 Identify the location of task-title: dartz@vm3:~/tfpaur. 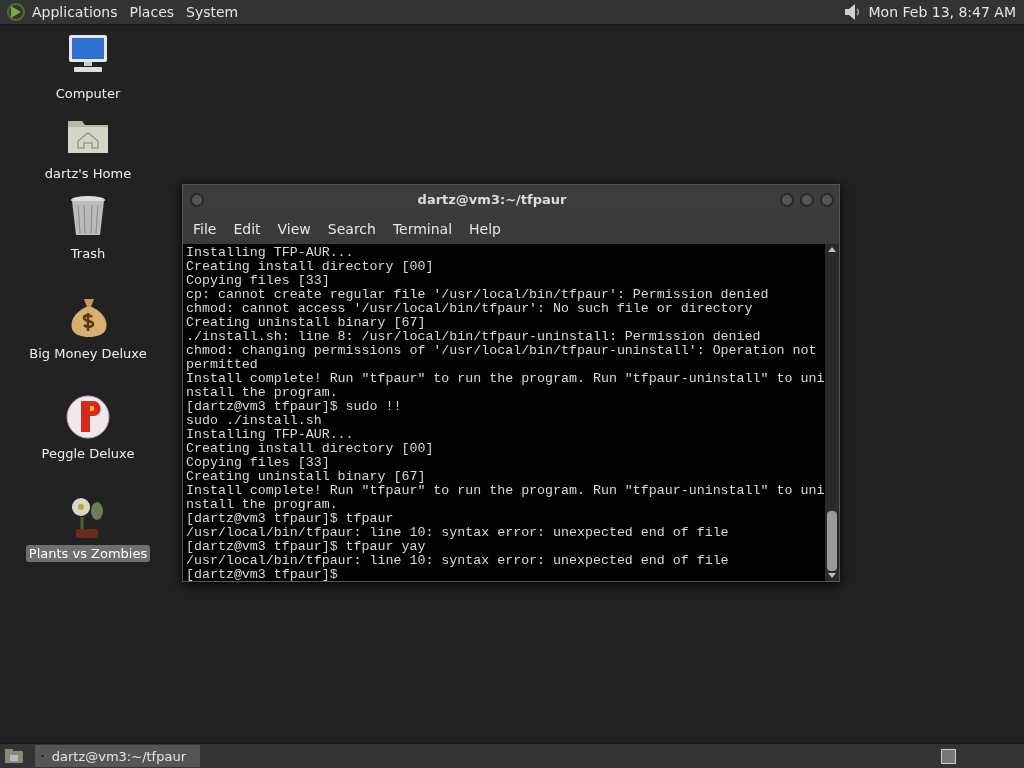
(118, 756).